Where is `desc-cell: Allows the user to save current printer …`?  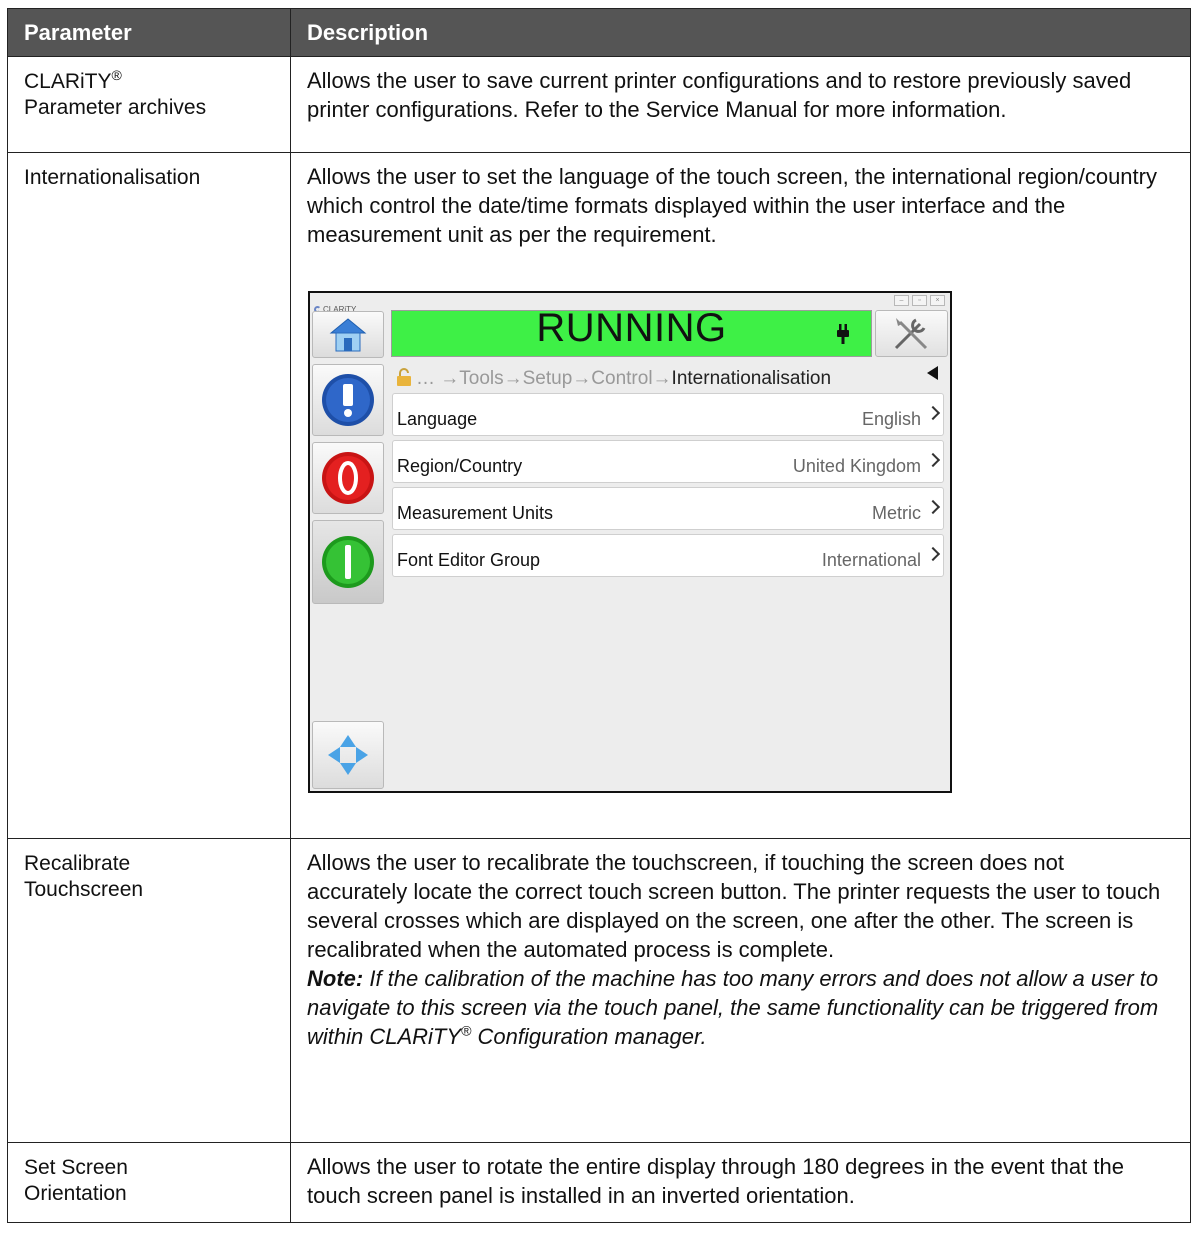 desc-cell: Allows the user to save current printer … is located at coordinates (740, 104).